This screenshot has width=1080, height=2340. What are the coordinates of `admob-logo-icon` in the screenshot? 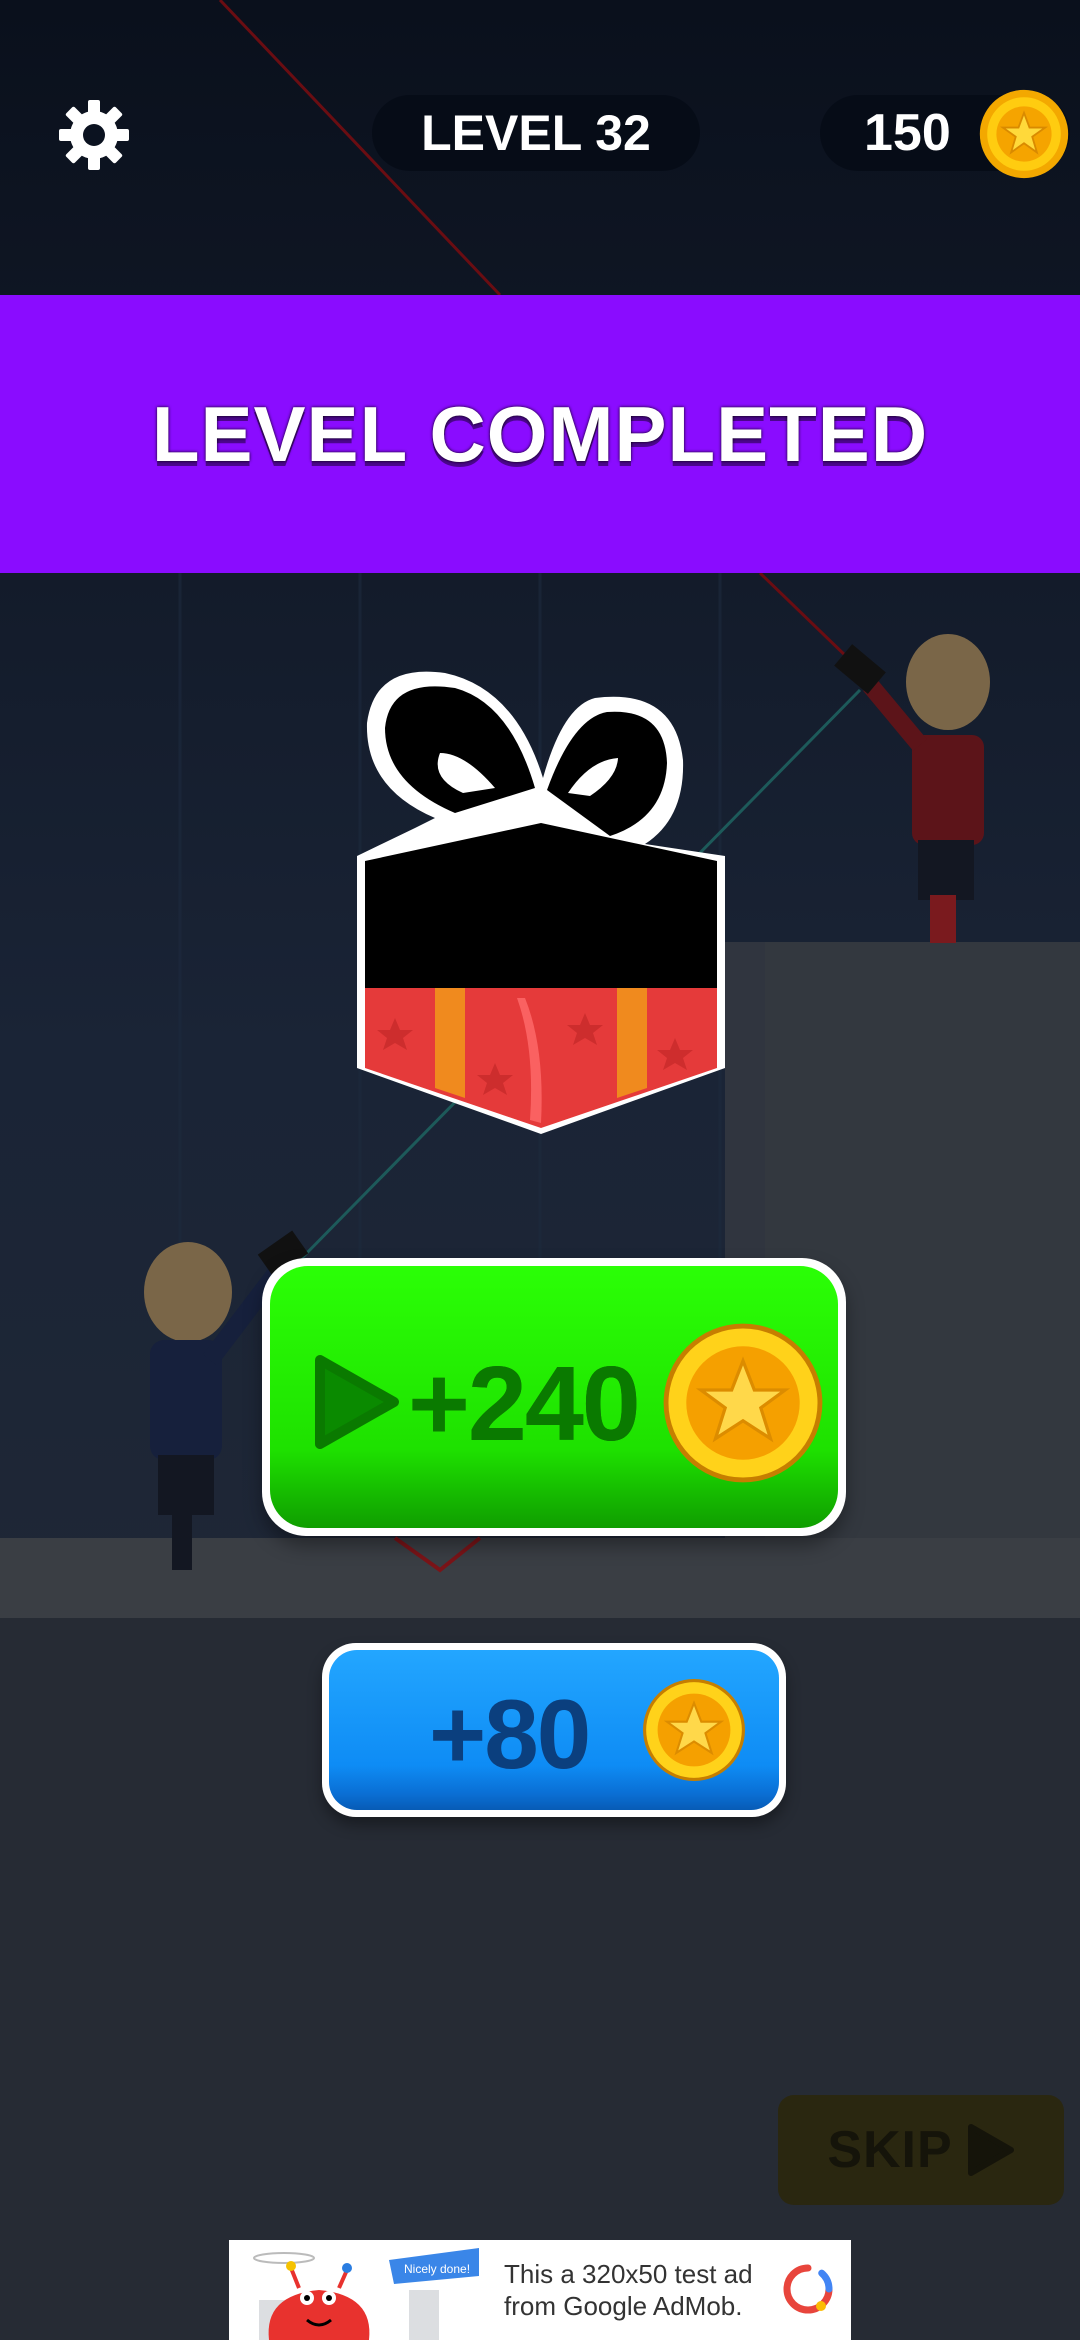 It's located at (808, 2289).